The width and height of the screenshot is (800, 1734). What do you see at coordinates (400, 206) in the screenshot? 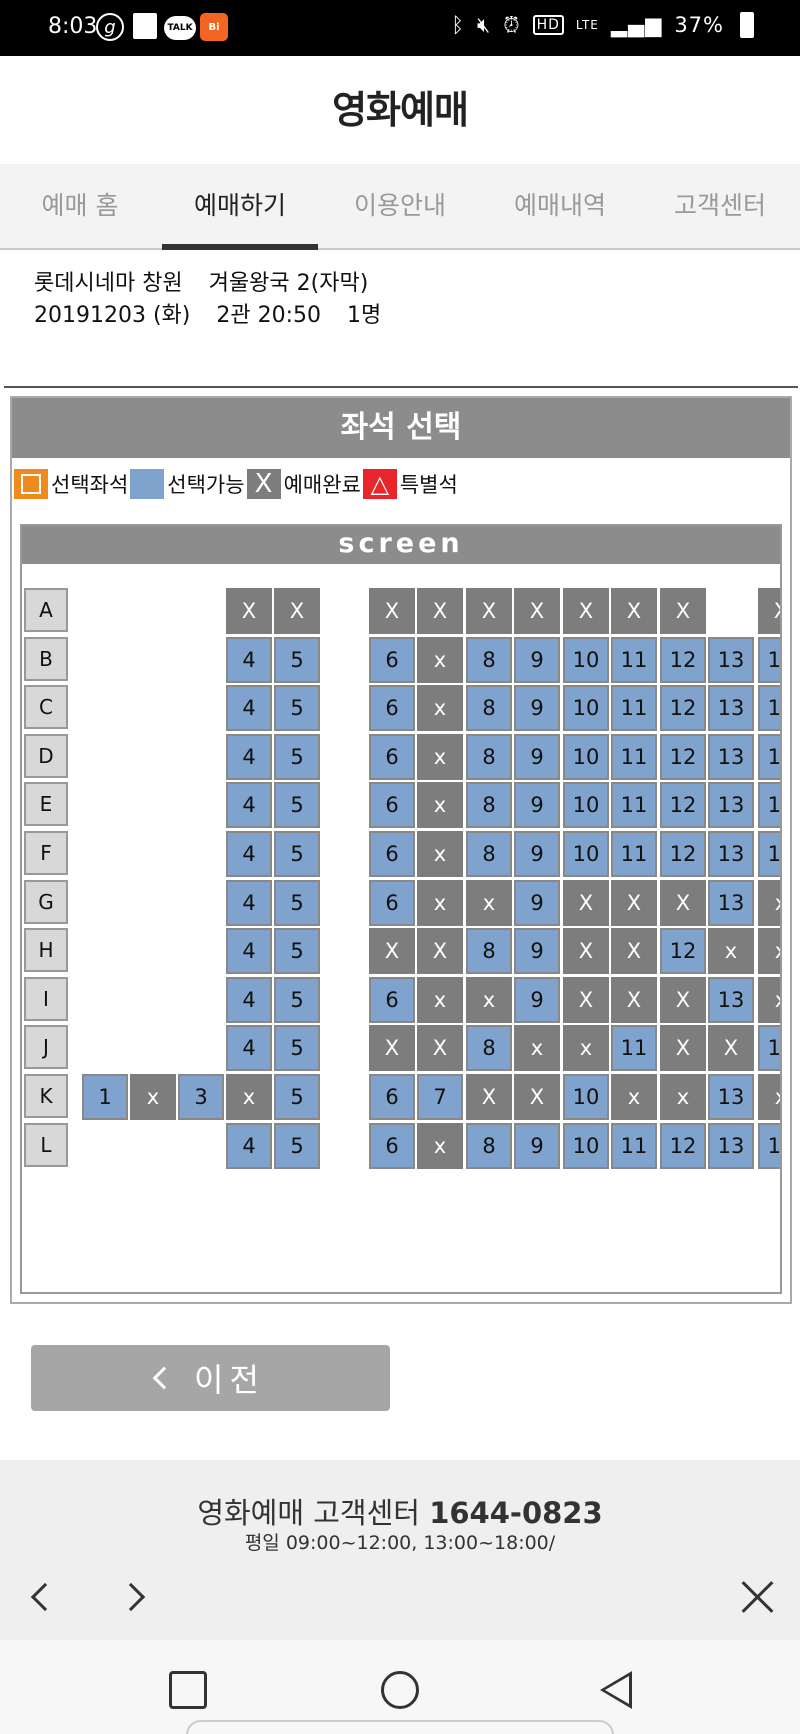
I see `tab-guide: 이용안내` at bounding box center [400, 206].